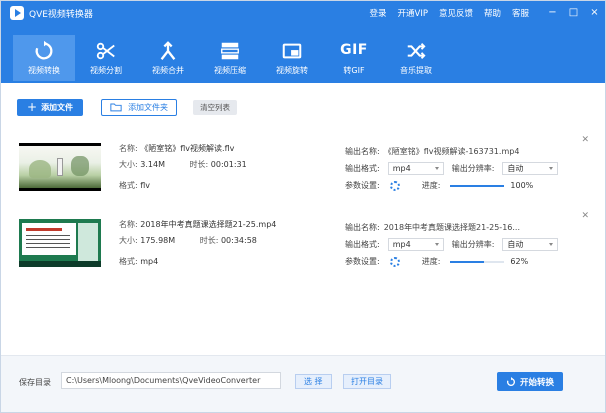 The image size is (606, 413). I want to click on start-convert-button: 开始转换, so click(530, 381).